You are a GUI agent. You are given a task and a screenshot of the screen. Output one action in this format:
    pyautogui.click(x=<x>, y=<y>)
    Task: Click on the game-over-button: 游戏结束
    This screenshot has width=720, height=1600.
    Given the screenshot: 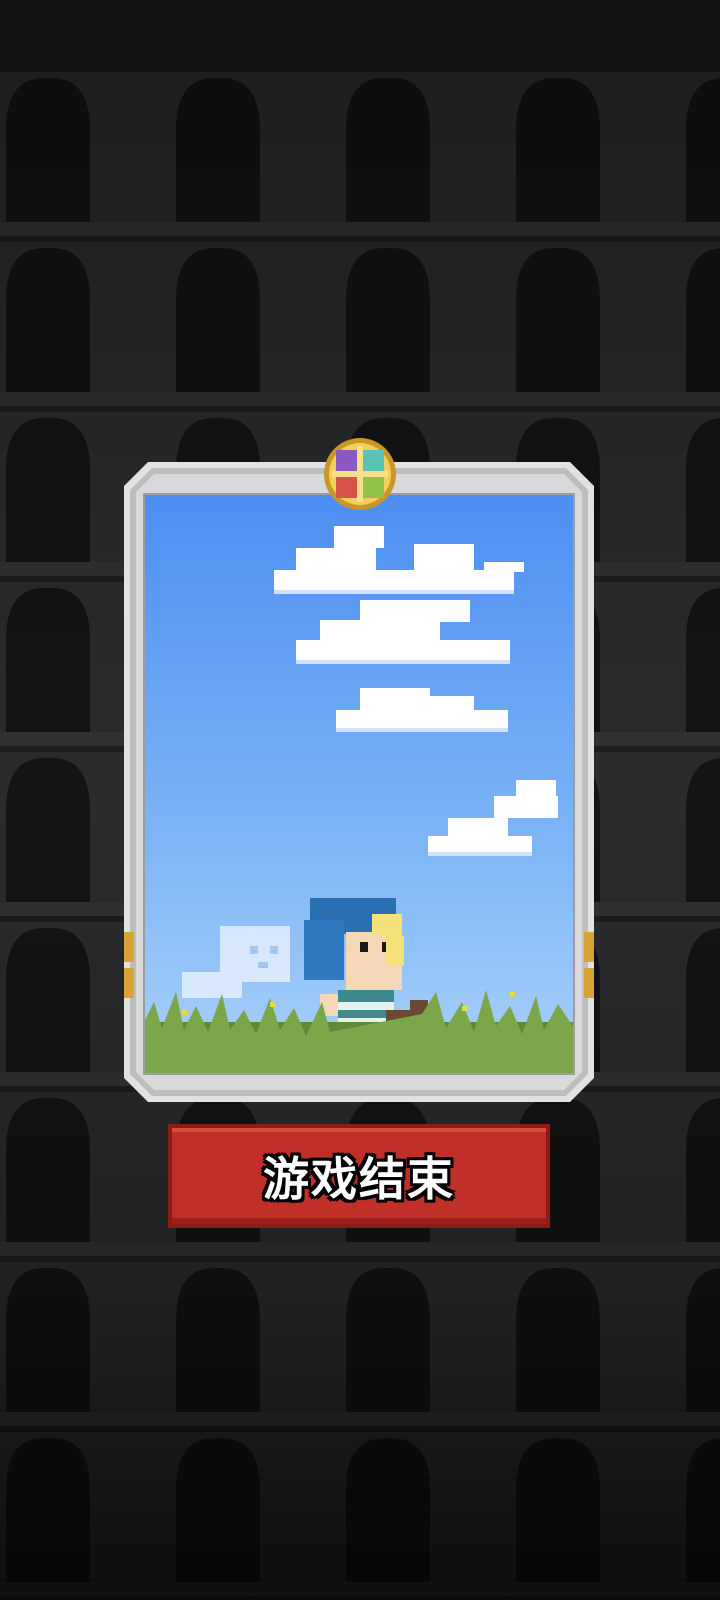 What is the action you would take?
    pyautogui.click(x=359, y=1176)
    